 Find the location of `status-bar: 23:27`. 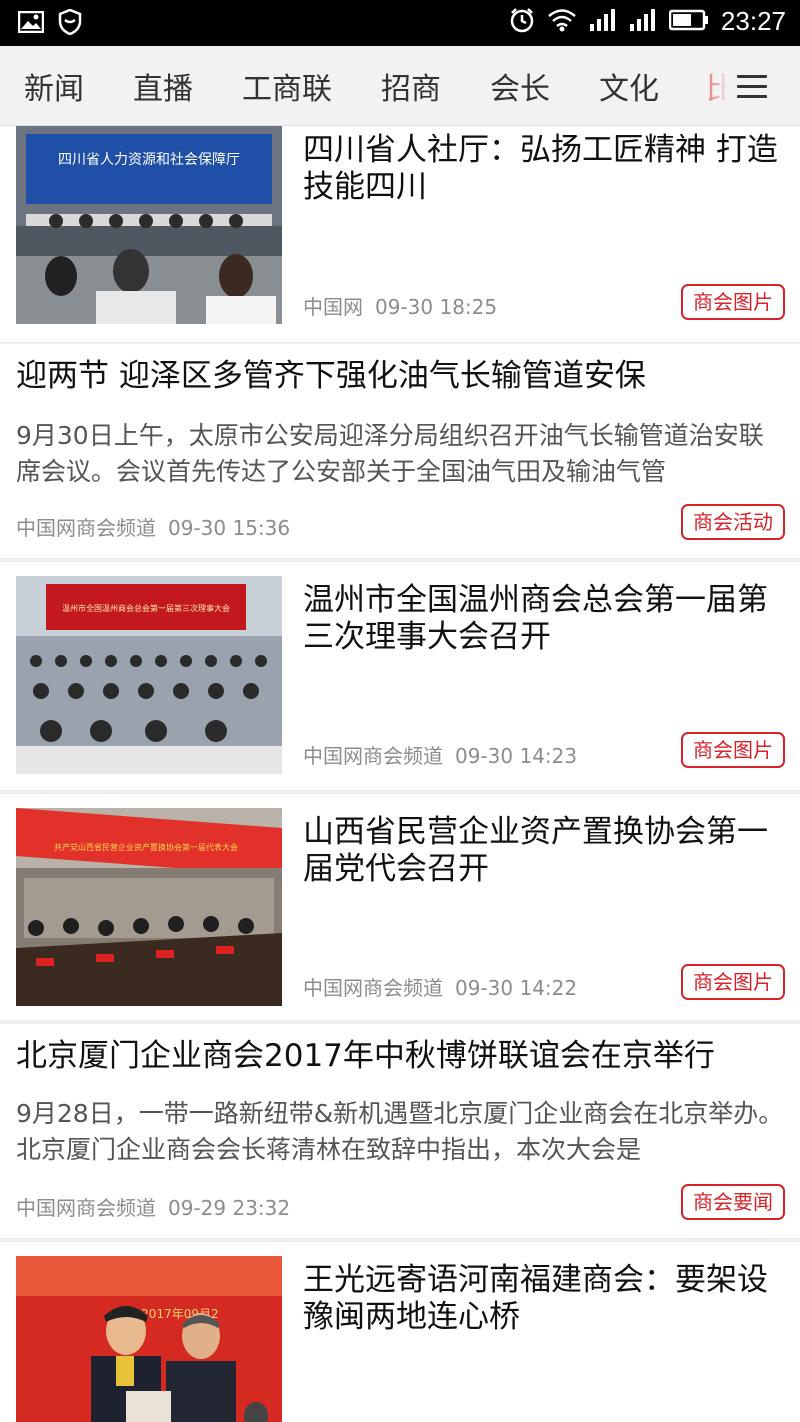

status-bar: 23:27 is located at coordinates (400, 23).